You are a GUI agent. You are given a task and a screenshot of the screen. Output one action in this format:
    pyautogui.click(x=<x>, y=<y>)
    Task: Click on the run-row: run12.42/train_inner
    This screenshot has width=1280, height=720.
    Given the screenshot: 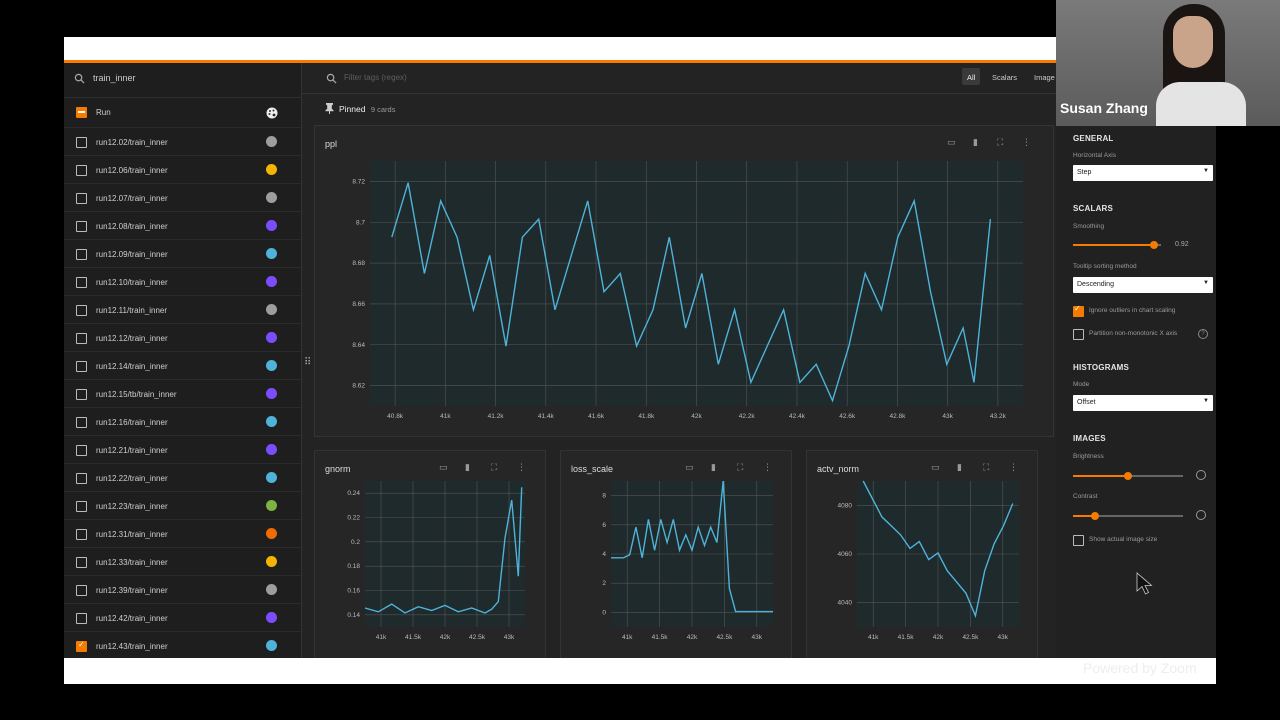 What is the action you would take?
    pyautogui.click(x=182, y=617)
    